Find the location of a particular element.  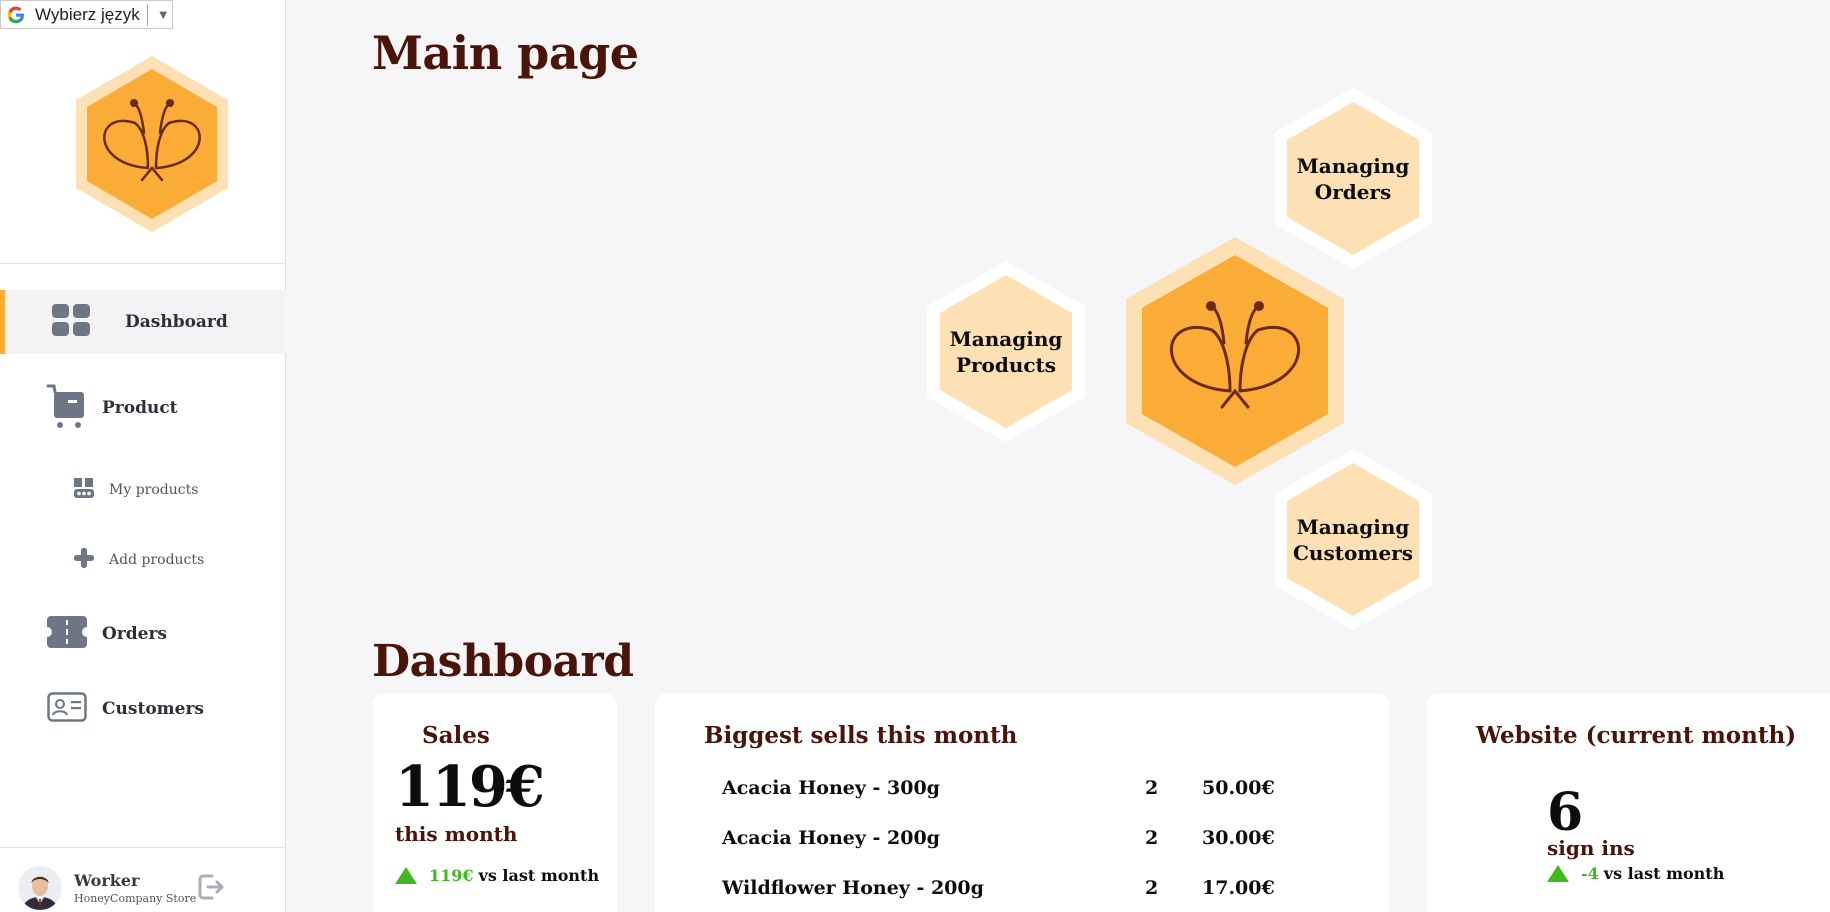

sales-card-title: Sales is located at coordinates (456, 735).